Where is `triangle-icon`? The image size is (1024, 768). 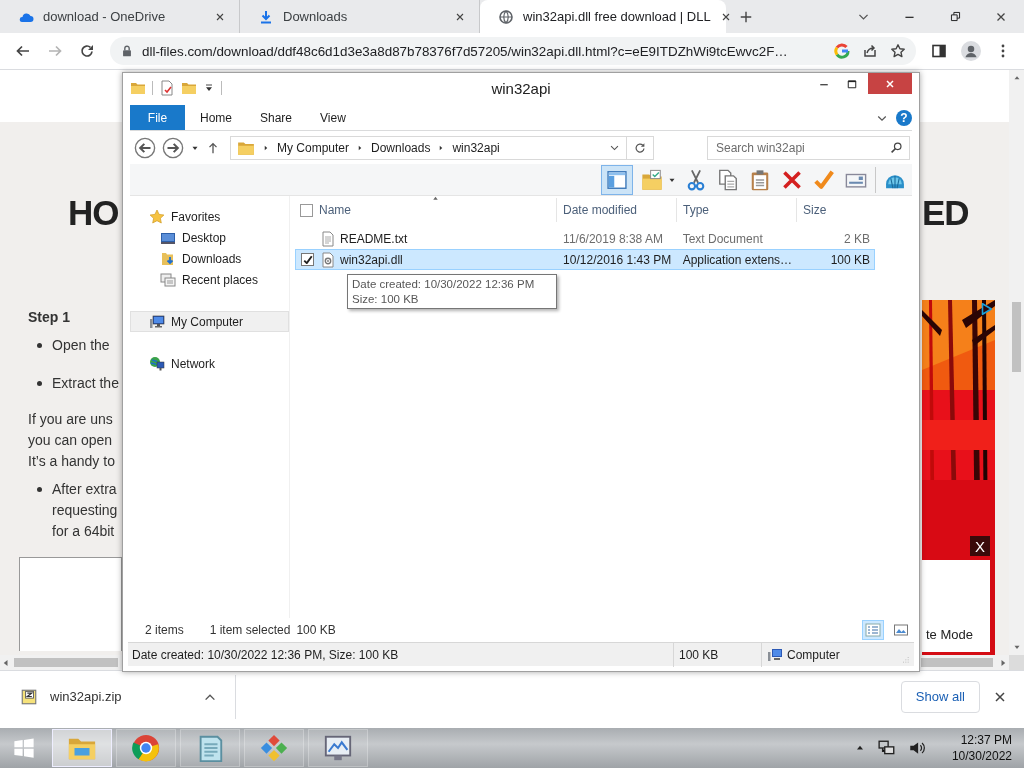 triangle-icon is located at coordinates (986, 309).